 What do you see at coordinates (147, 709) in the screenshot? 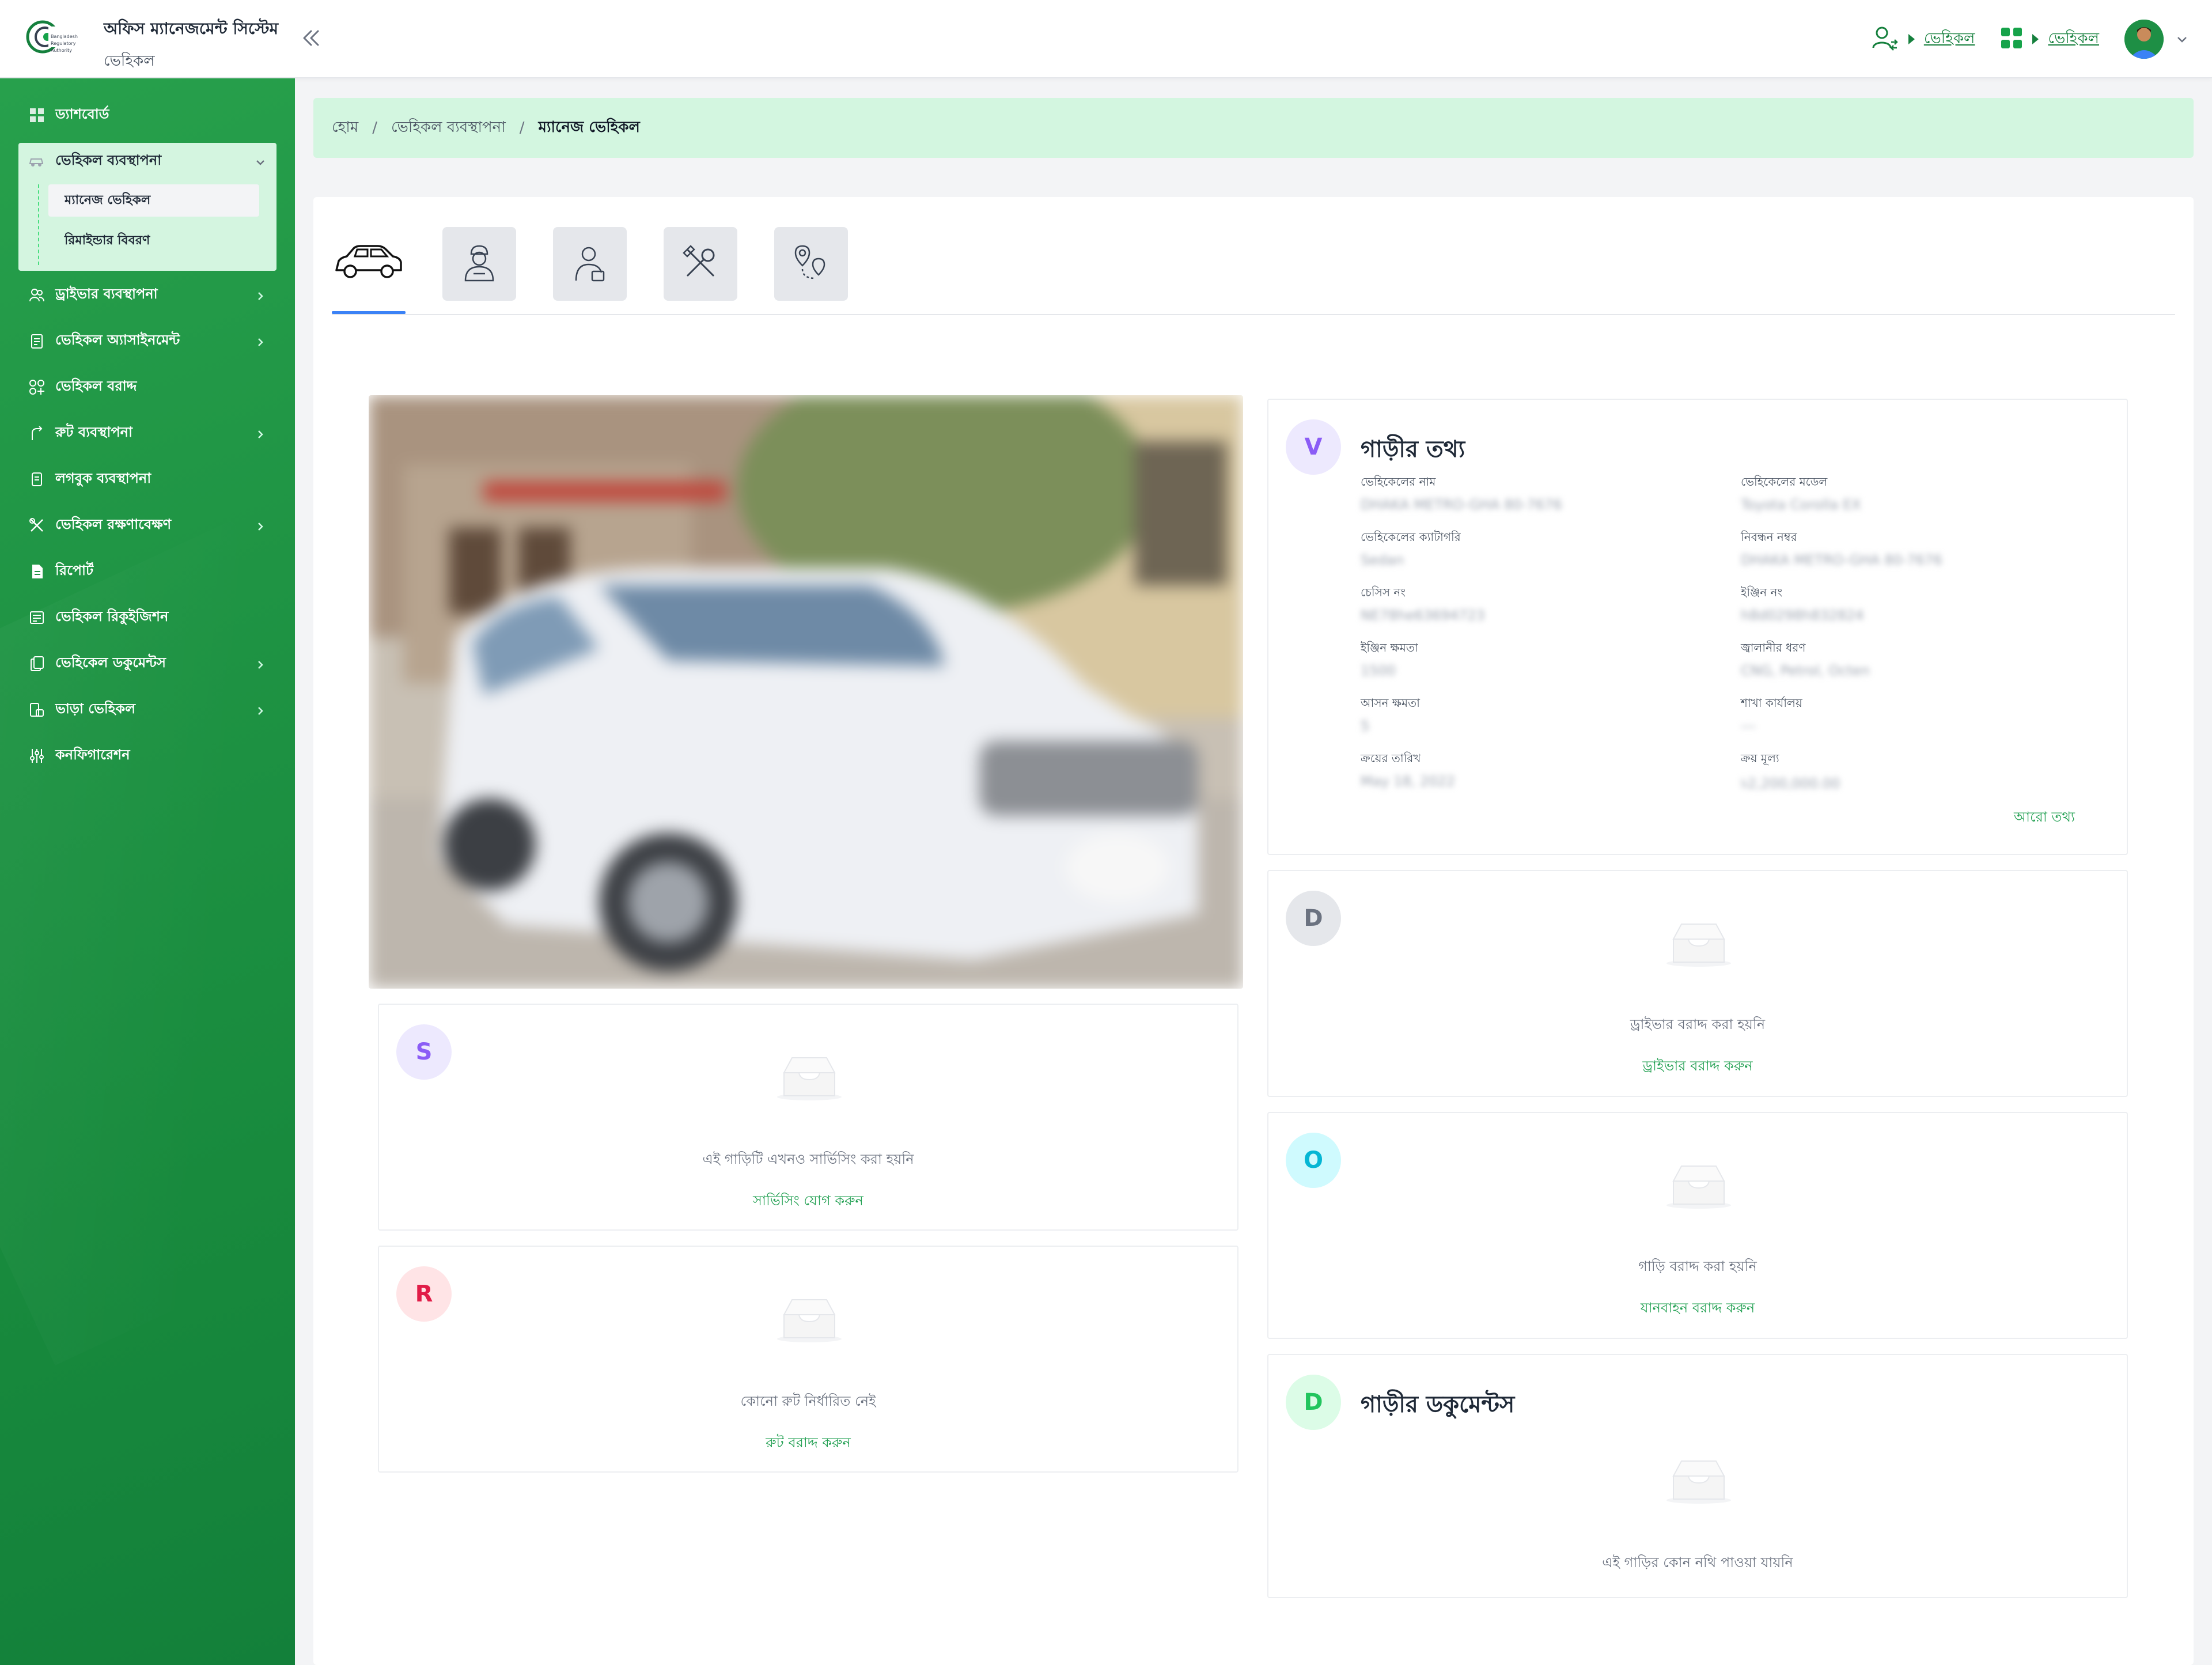
I see `sidebar-item-rent-vehicle: ভাড়া ভেহিকল` at bounding box center [147, 709].